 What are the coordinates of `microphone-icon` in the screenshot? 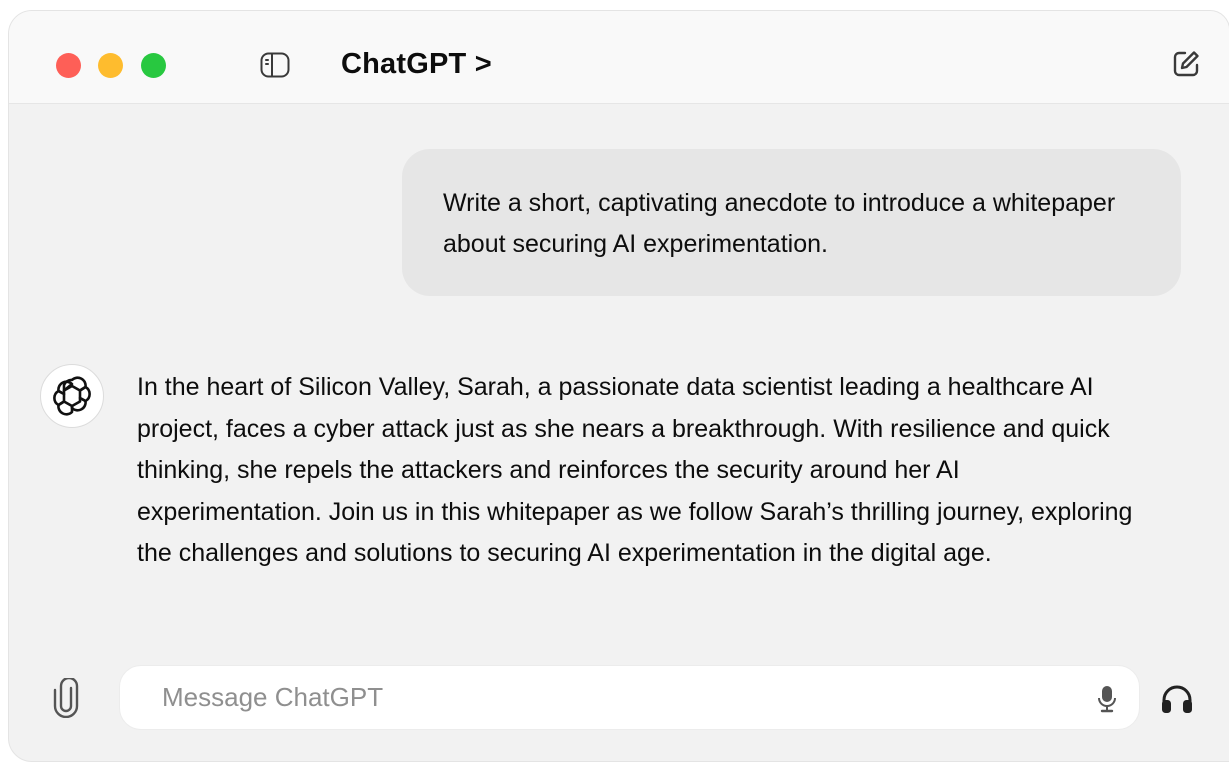 It's located at (1107, 699).